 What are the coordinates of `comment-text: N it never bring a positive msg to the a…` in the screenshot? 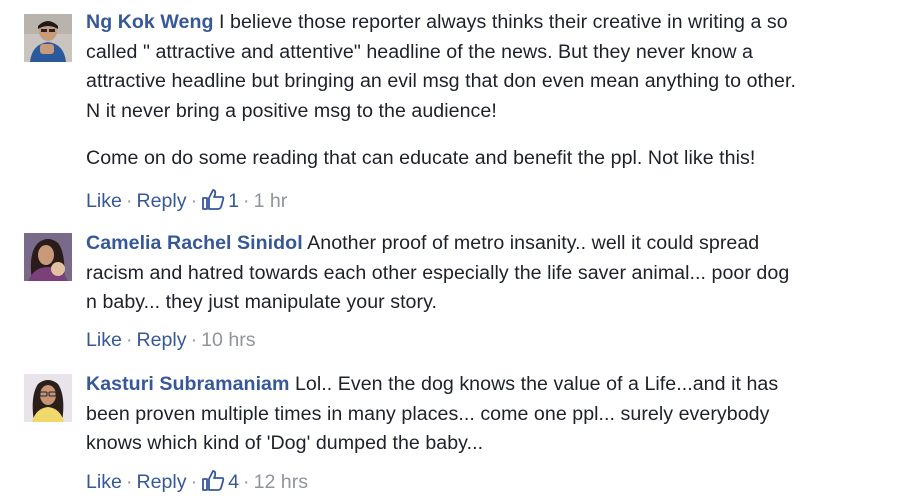 It's located at (291, 110).